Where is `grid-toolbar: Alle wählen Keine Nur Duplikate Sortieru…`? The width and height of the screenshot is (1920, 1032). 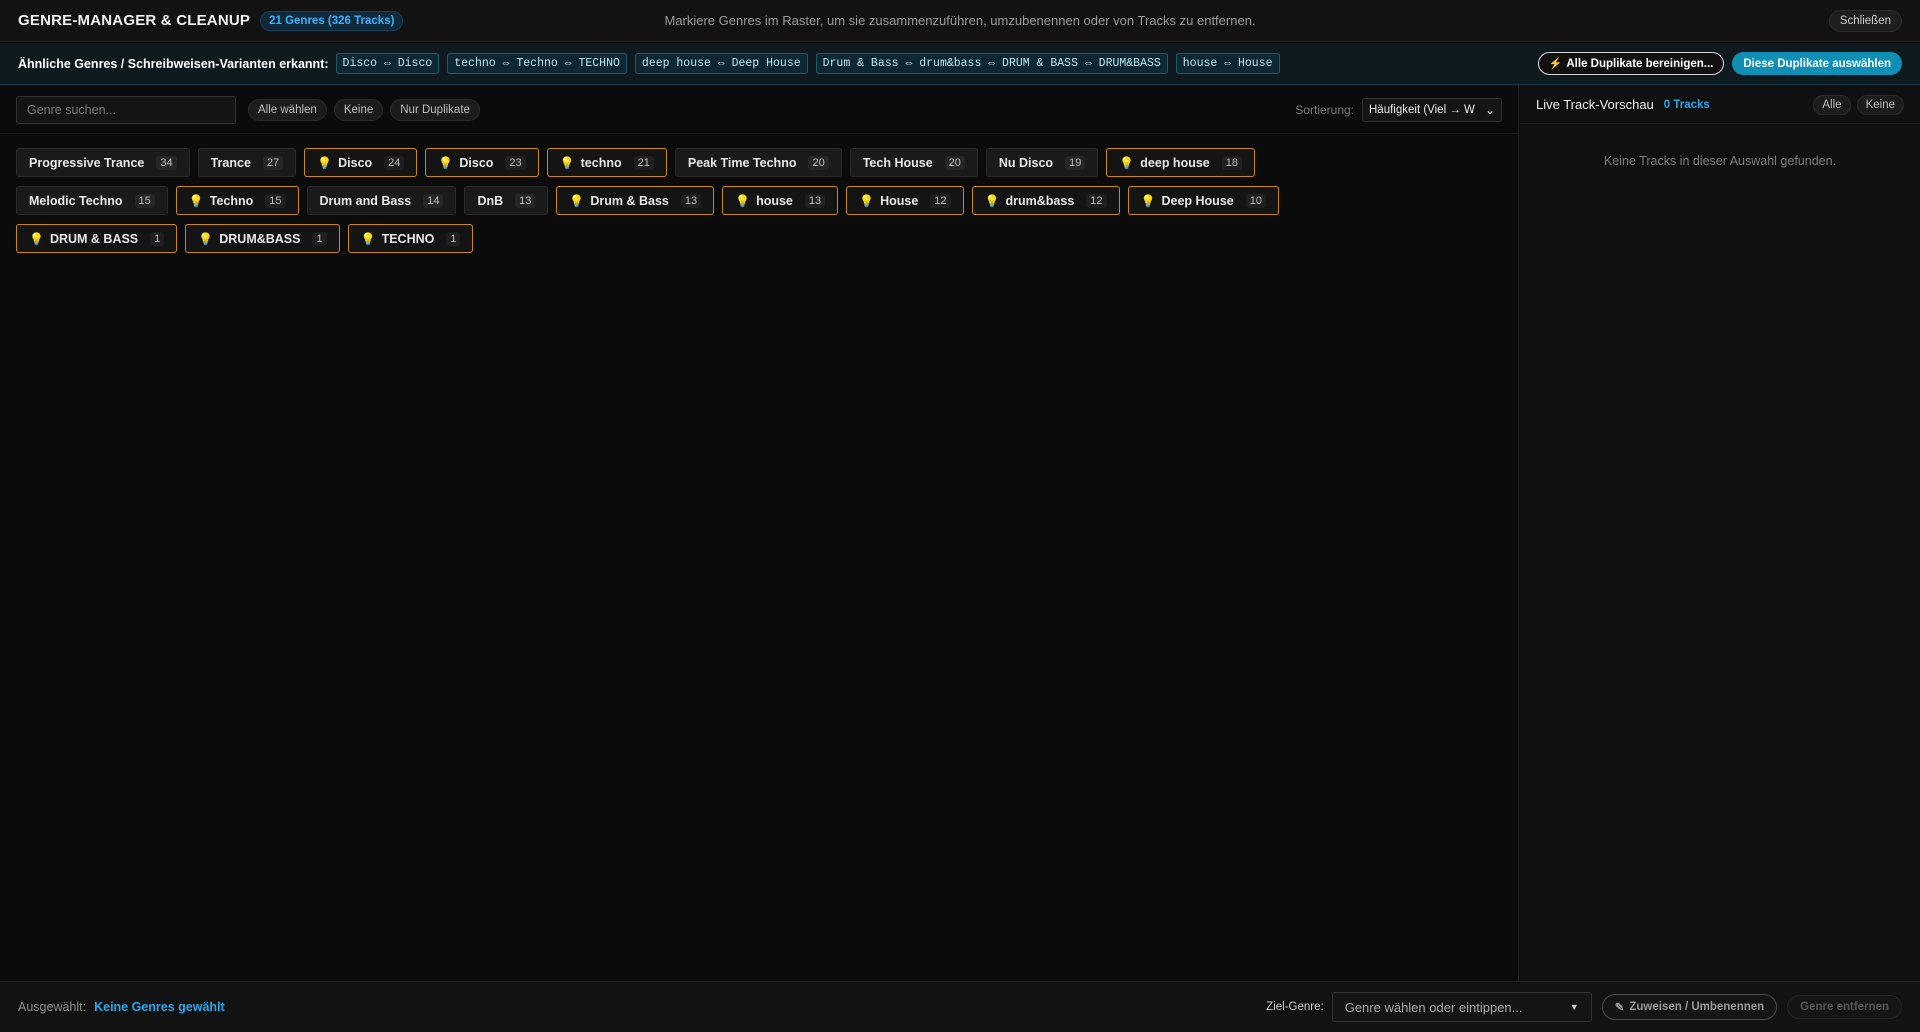 grid-toolbar: Alle wählen Keine Nur Duplikate Sortieru… is located at coordinates (759, 110).